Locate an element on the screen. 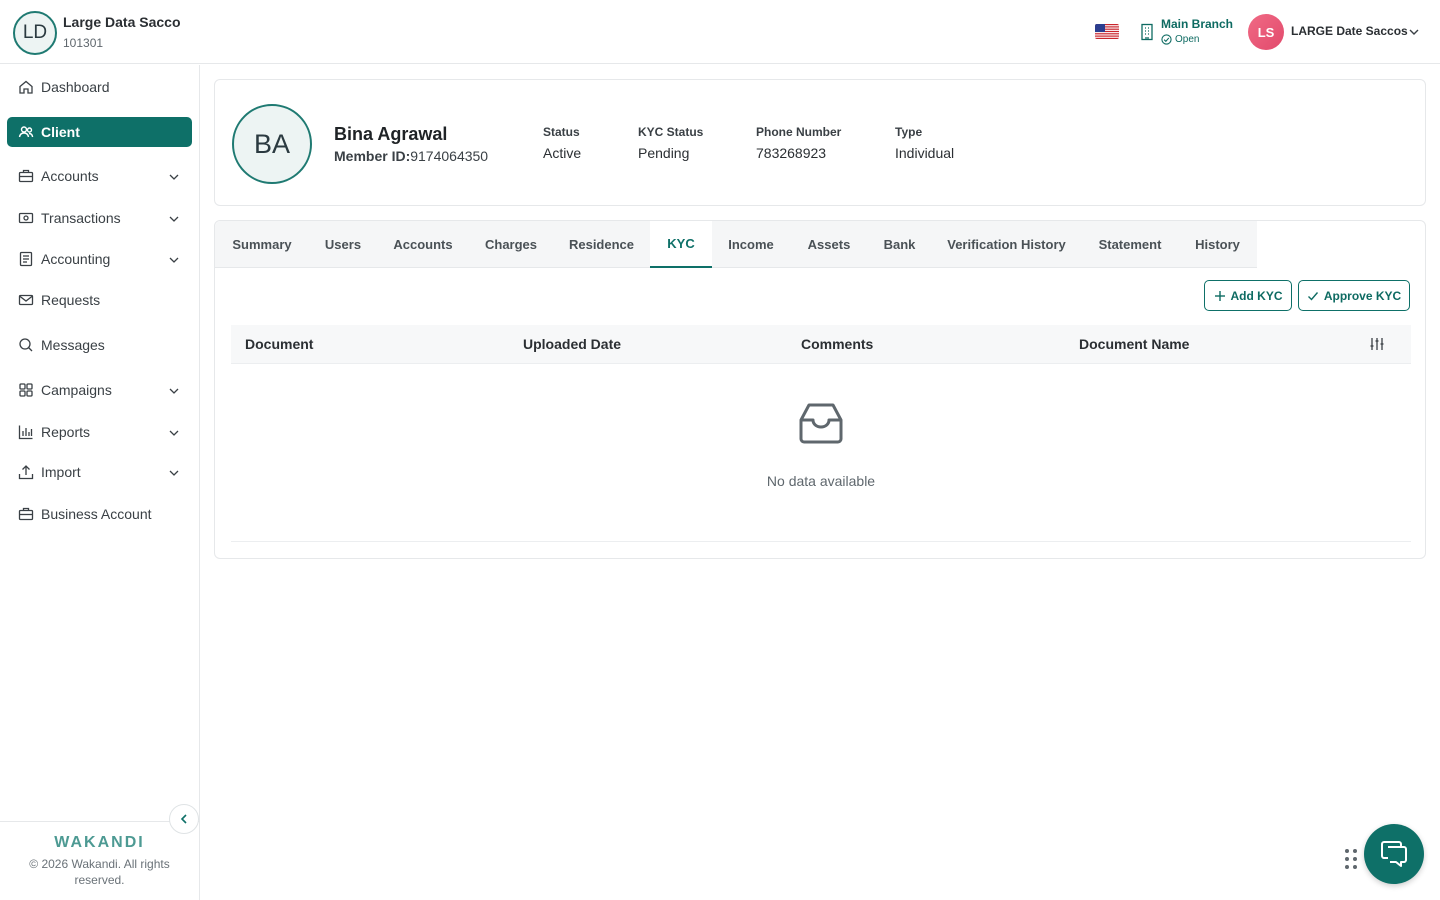 The image size is (1440, 900). add-kyc-button: Add KYC is located at coordinates (1248, 295).